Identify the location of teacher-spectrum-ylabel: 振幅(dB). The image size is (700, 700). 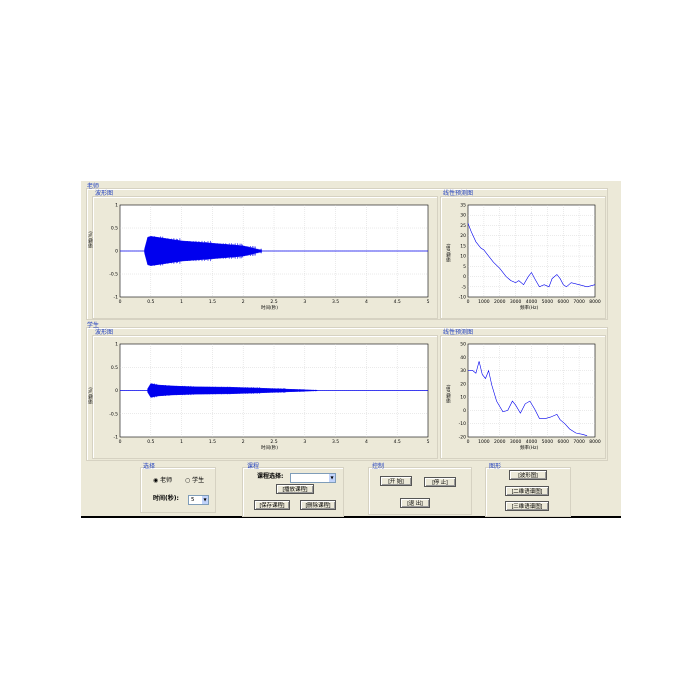
(449, 252).